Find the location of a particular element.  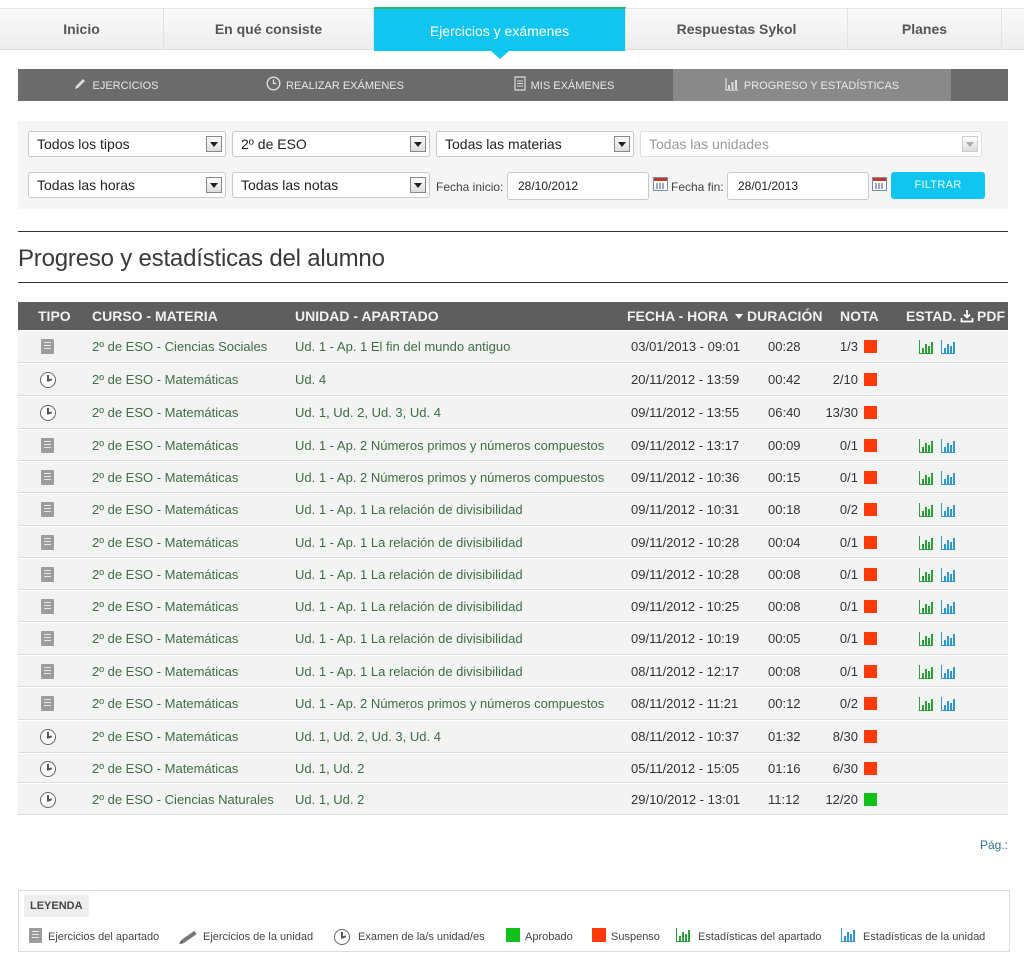

cell-unidad-apartado: Ud. 4 is located at coordinates (310, 380).